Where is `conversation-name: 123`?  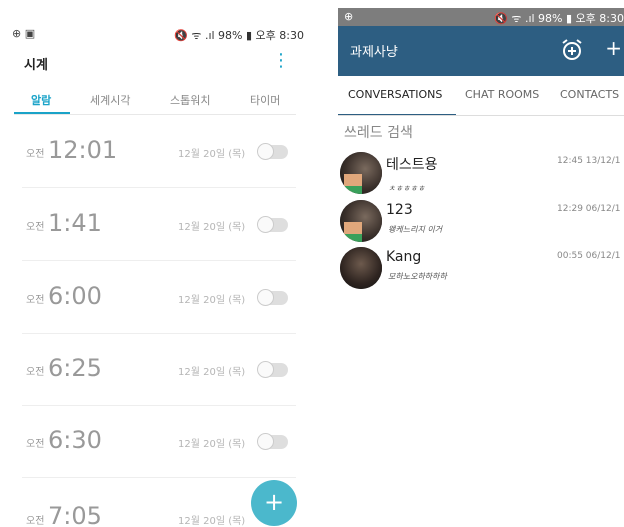 conversation-name: 123 is located at coordinates (399, 210).